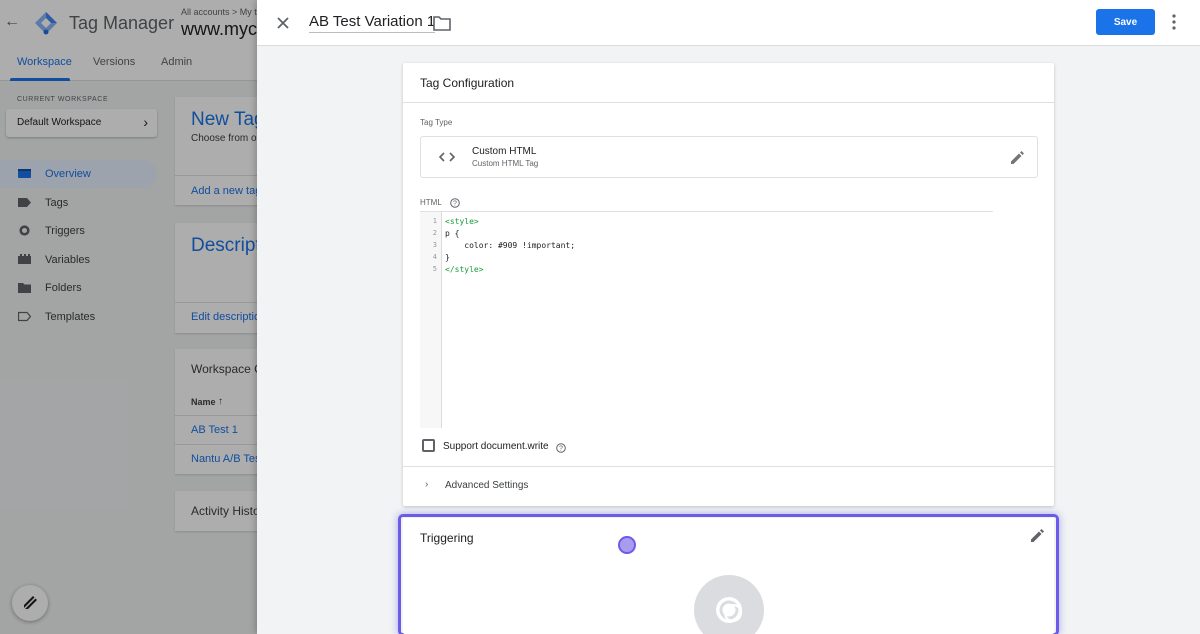 The height and width of the screenshot is (634, 1200). What do you see at coordinates (431, 202) in the screenshot?
I see `html-label: HTML` at bounding box center [431, 202].